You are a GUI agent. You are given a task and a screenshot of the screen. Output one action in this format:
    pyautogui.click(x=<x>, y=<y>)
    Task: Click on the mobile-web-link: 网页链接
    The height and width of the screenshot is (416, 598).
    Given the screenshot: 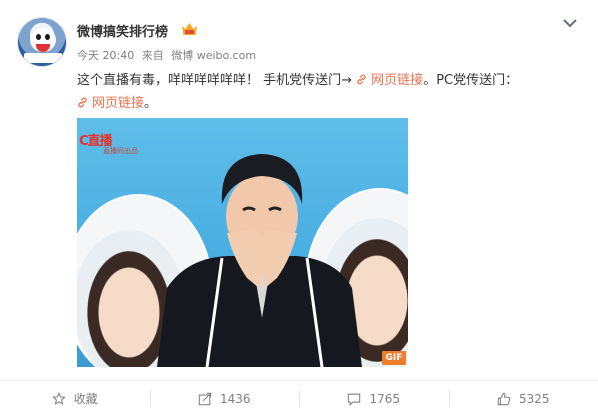 What is the action you would take?
    pyautogui.click(x=389, y=80)
    